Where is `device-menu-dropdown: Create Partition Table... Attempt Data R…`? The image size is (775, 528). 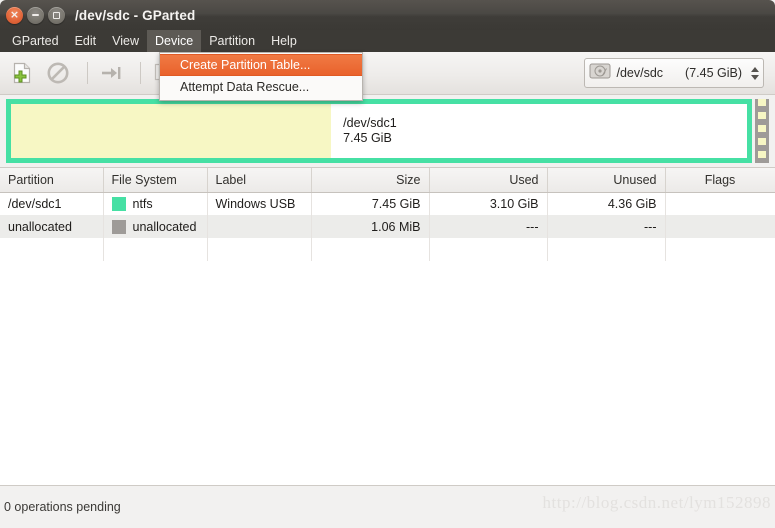 device-menu-dropdown: Create Partition Table... Attempt Data R… is located at coordinates (261, 76).